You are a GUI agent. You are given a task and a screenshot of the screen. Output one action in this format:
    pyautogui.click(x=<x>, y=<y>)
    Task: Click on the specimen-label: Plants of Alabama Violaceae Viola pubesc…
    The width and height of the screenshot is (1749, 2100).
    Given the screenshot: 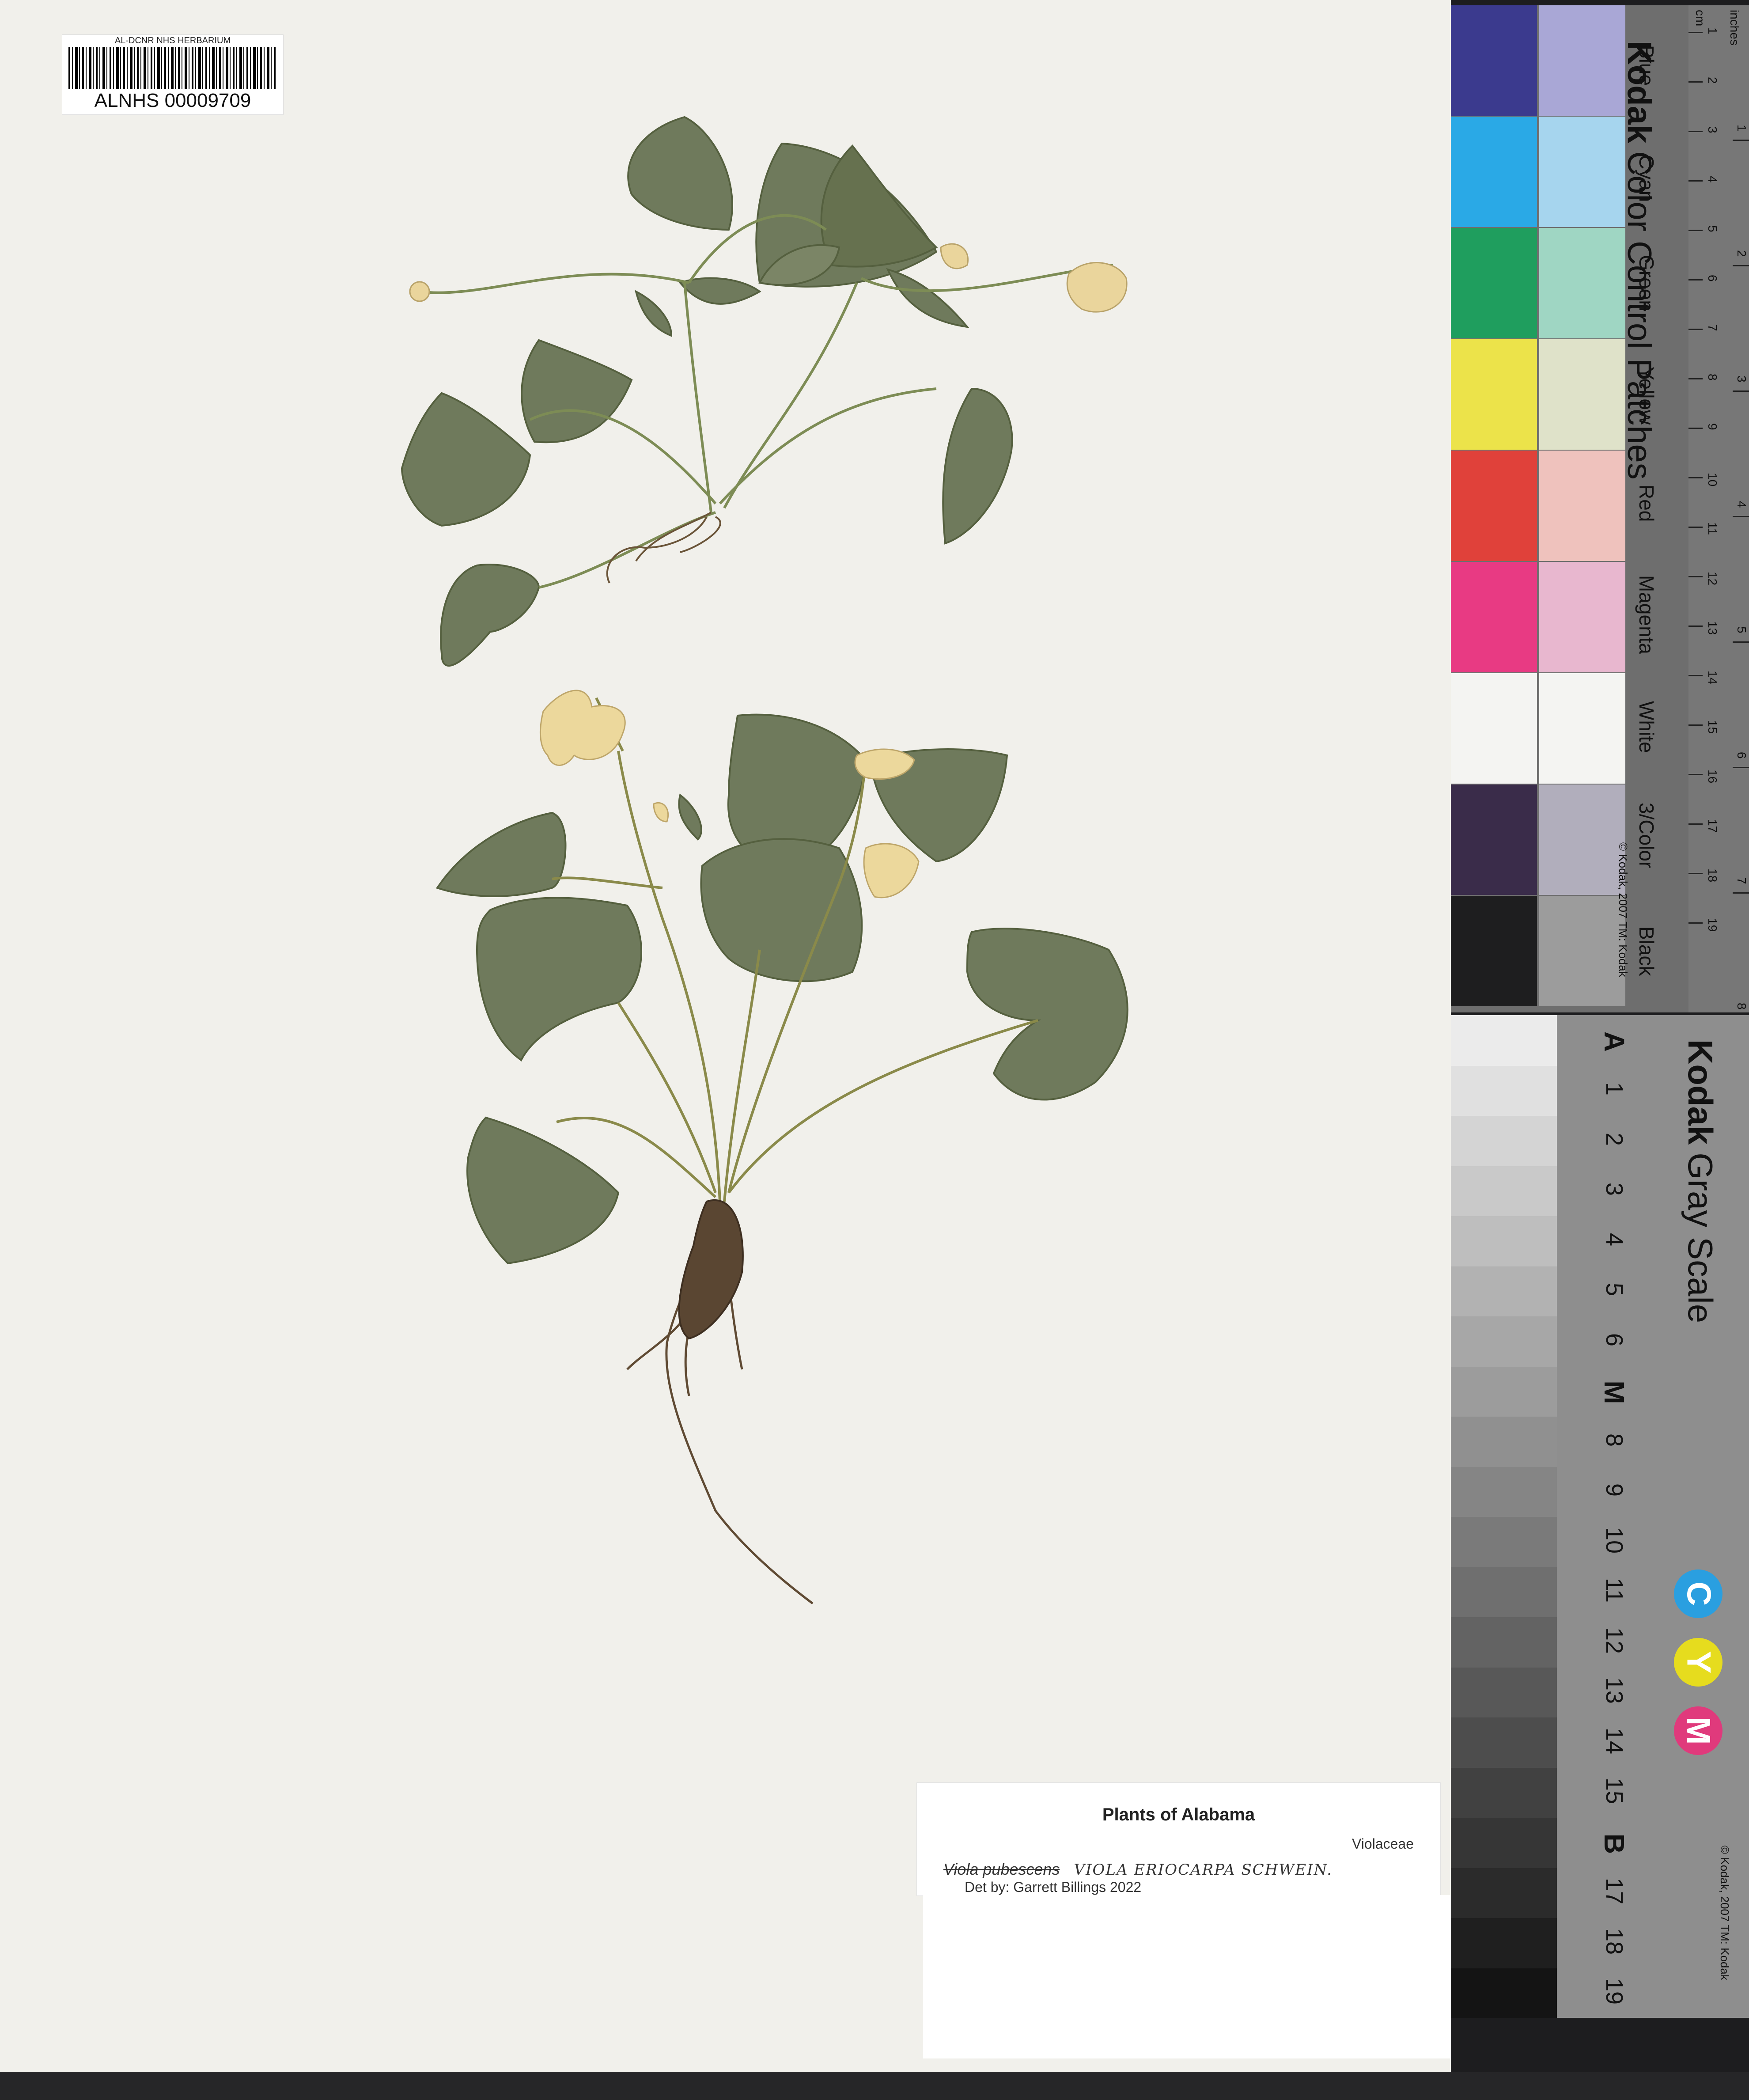 What is the action you would take?
    pyautogui.click(x=1178, y=1839)
    